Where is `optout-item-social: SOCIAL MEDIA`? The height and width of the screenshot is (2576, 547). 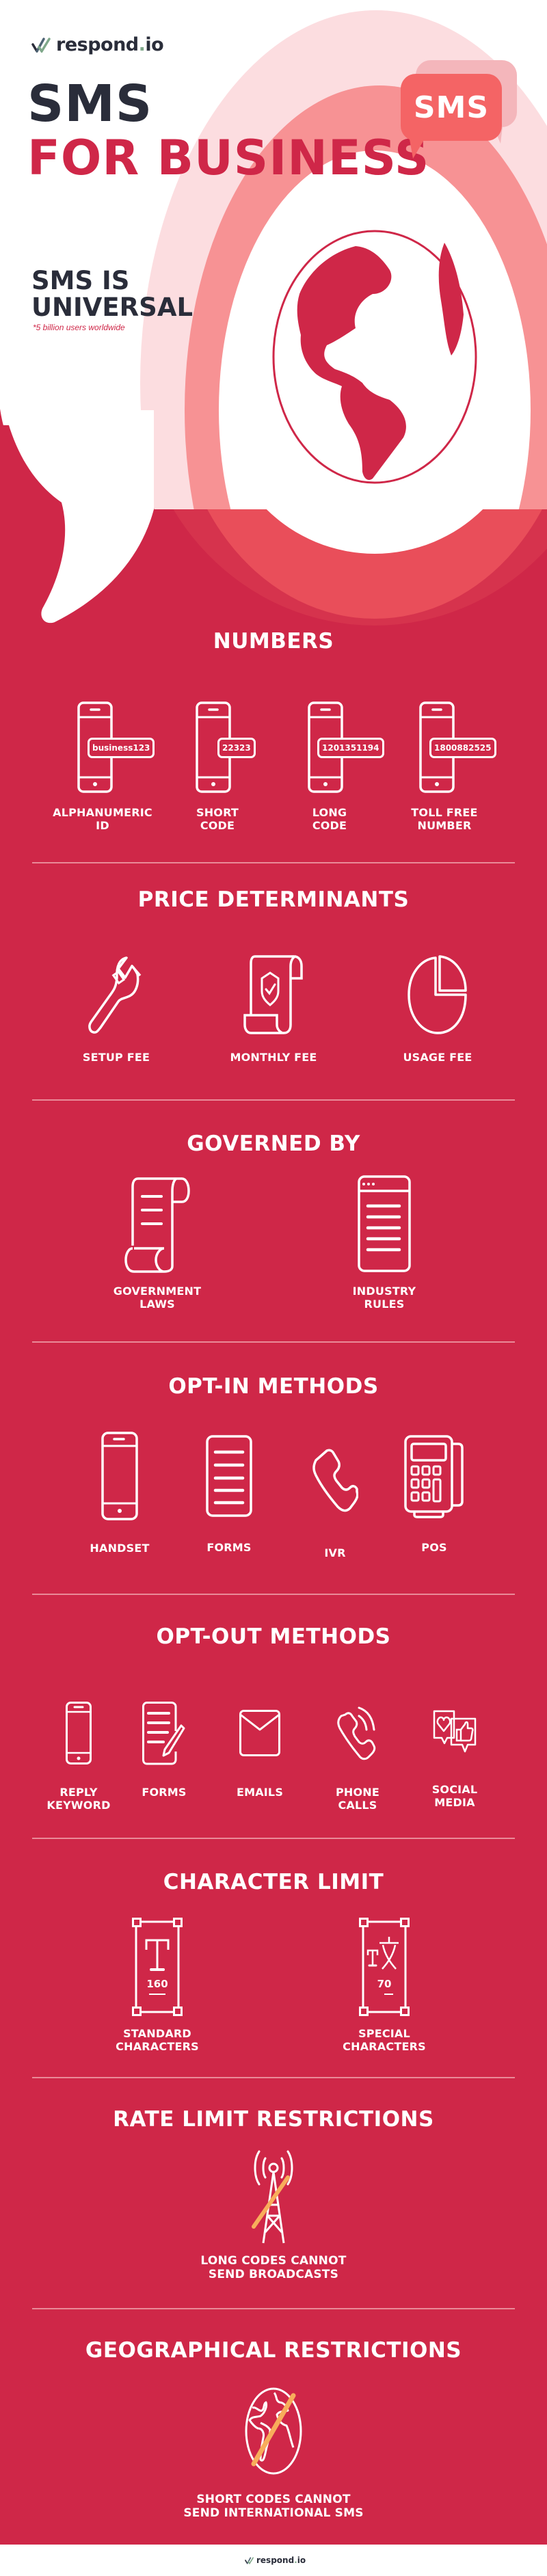 optout-item-social: SOCIAL MEDIA is located at coordinates (454, 1759).